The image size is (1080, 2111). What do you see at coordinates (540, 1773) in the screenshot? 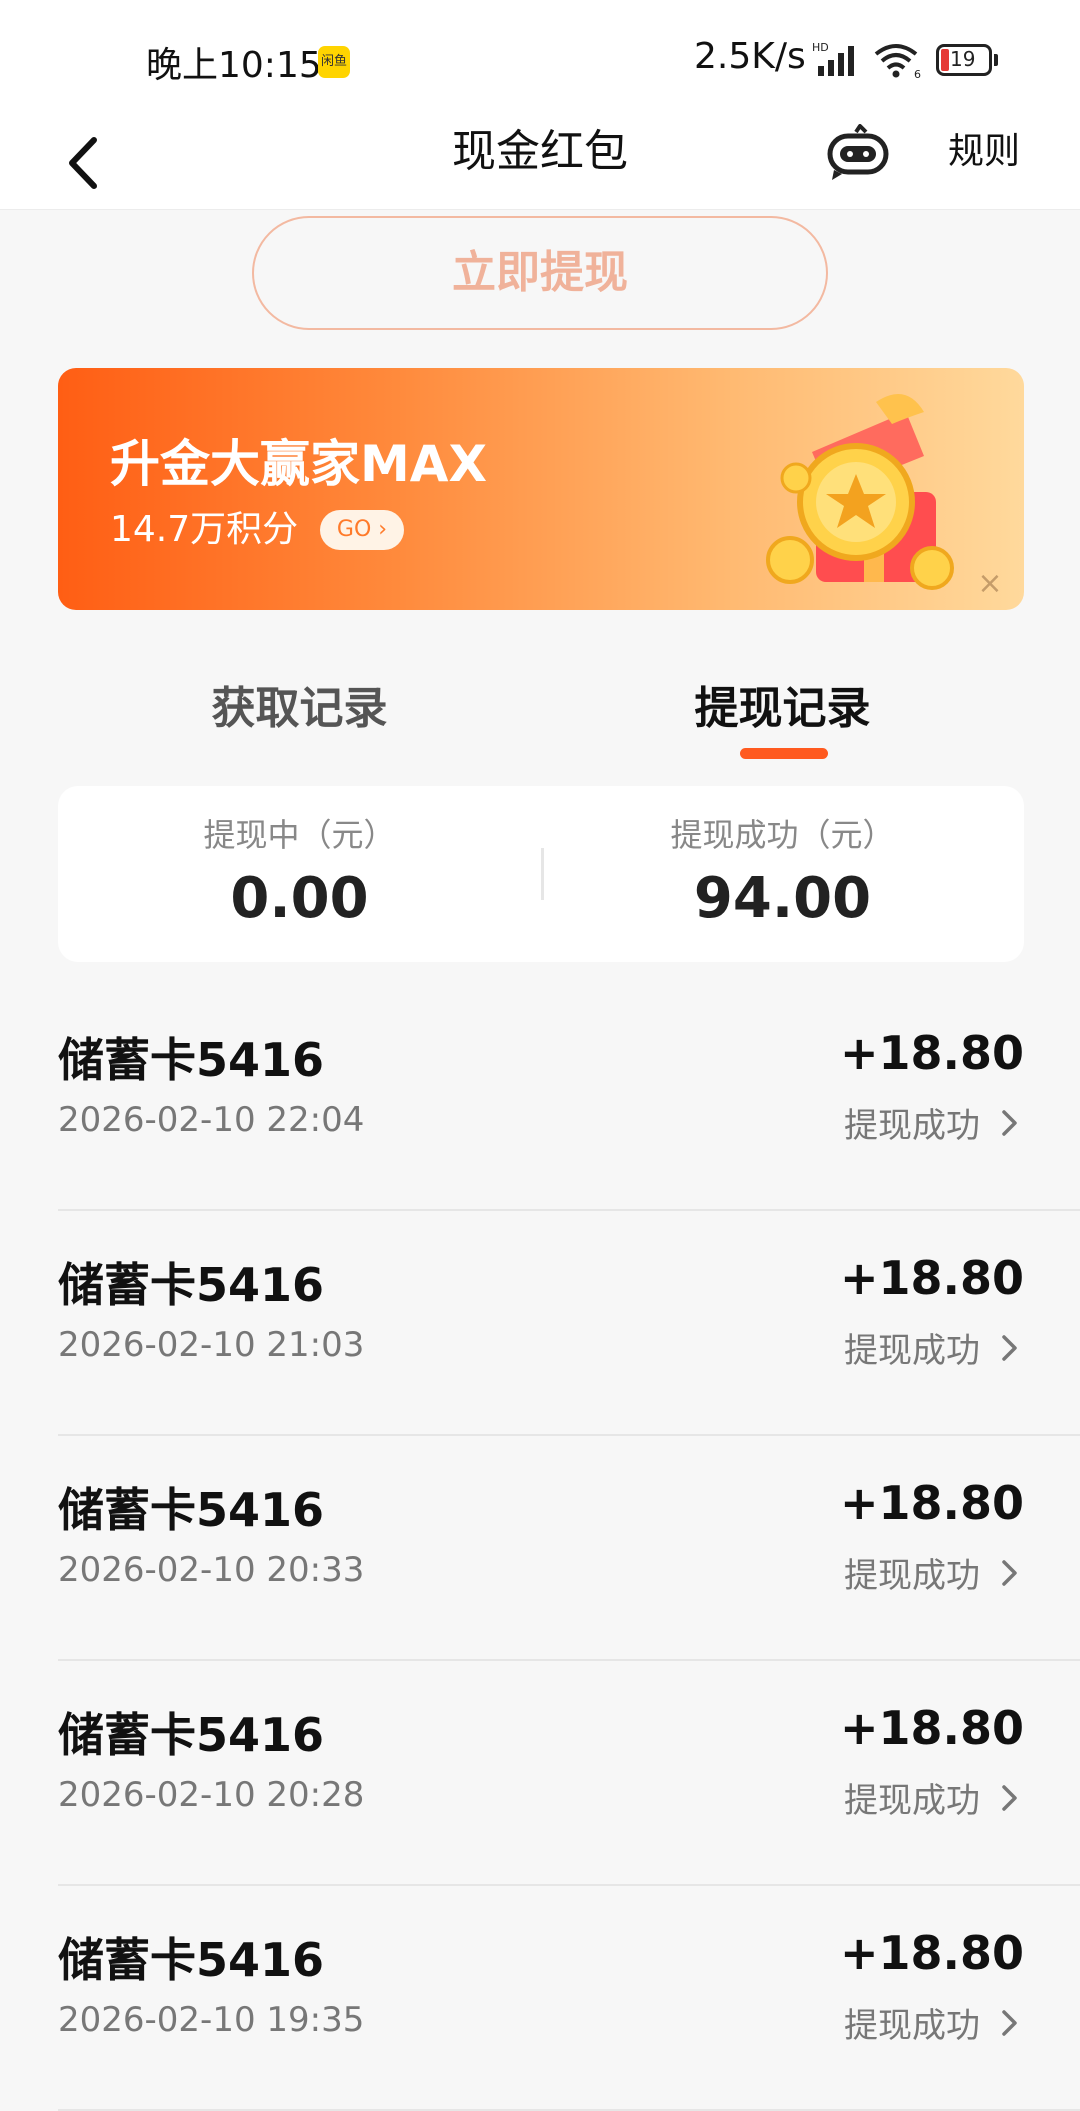
I see `list-item: 储蓄卡5416 2026-02-10 20:28 +18.80 提现成功` at bounding box center [540, 1773].